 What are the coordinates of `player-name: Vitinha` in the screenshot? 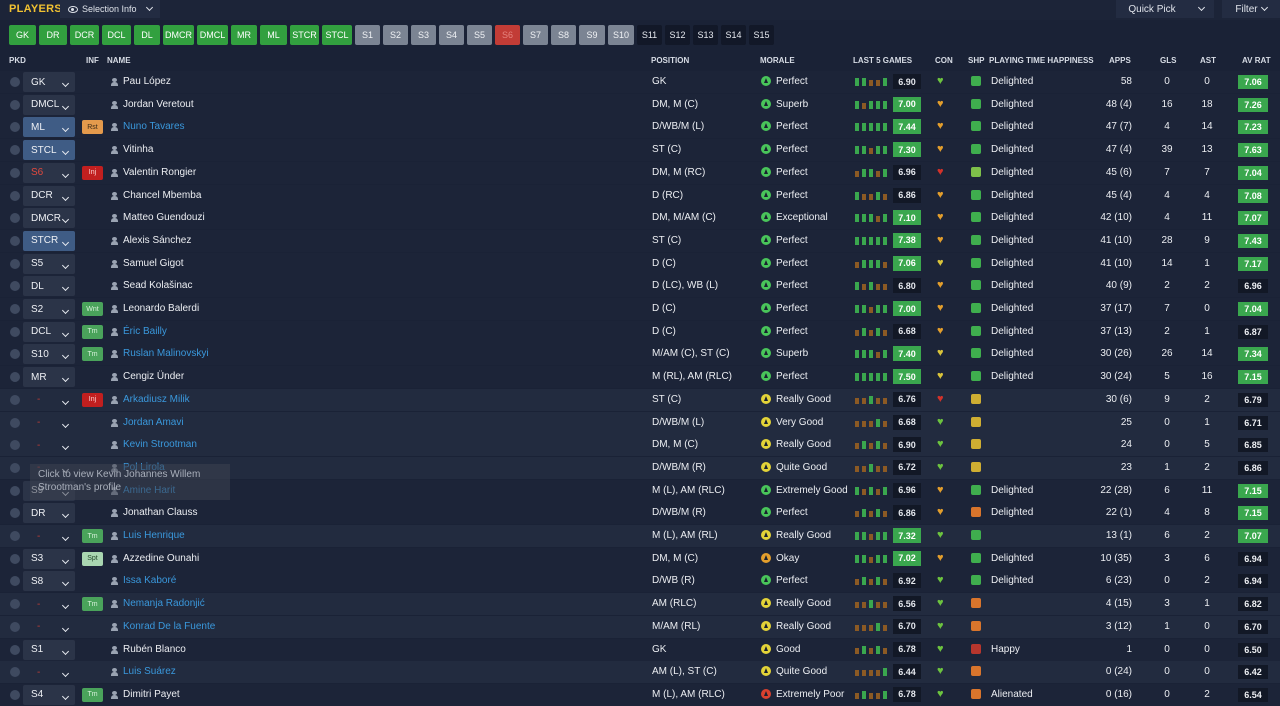 It's located at (138, 149).